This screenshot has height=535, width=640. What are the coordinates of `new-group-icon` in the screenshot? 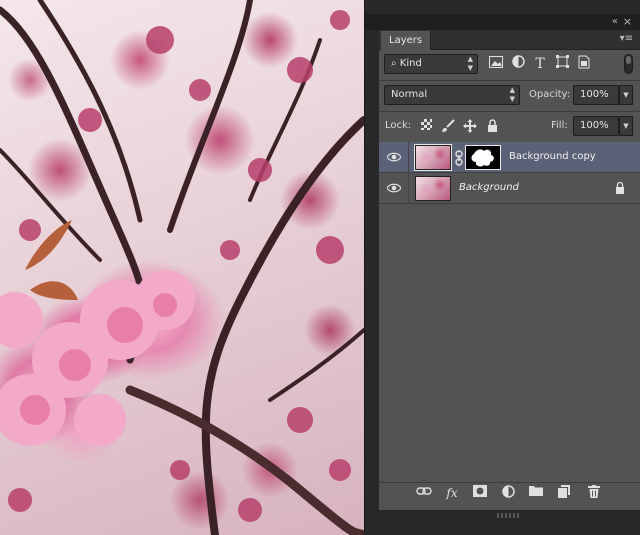 It's located at (536, 493).